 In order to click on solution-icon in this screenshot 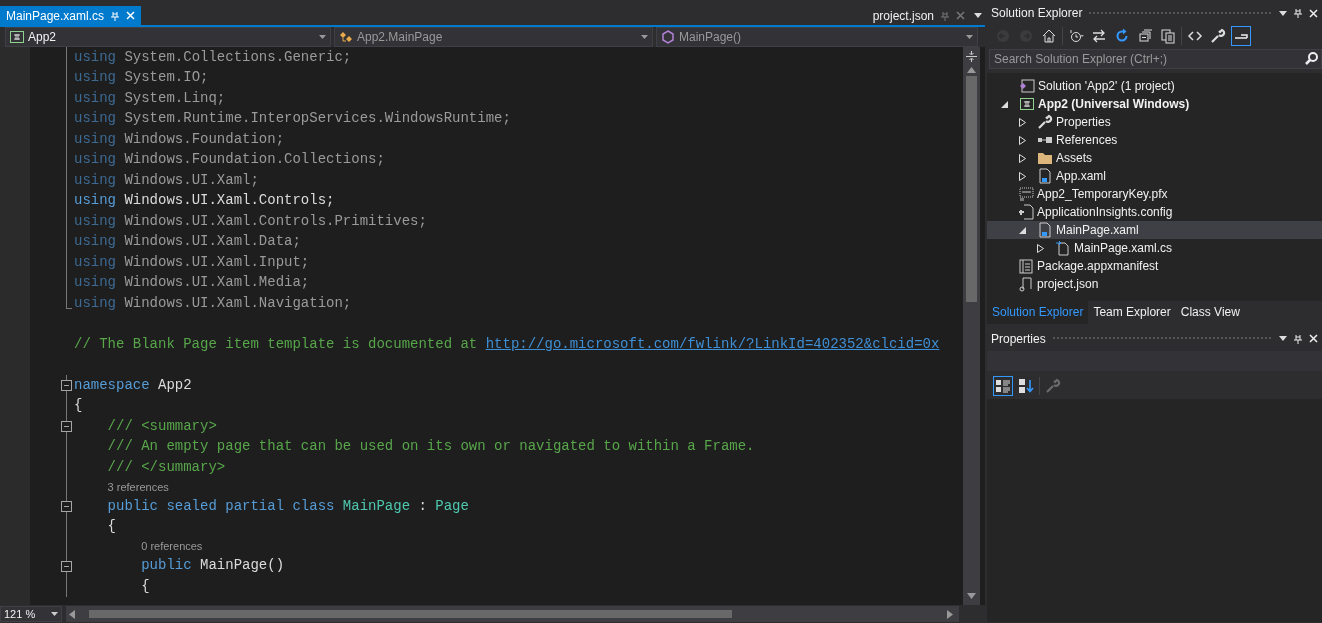, I will do `click(1027, 86)`.